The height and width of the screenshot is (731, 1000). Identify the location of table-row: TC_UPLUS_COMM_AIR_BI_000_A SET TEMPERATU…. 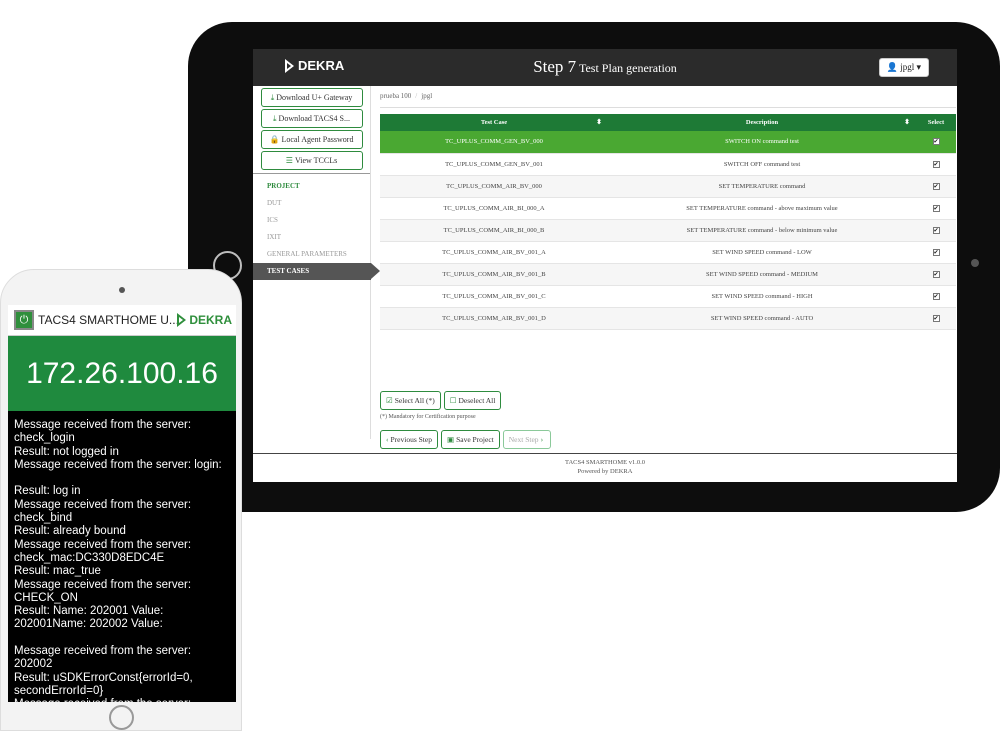
(668, 208).